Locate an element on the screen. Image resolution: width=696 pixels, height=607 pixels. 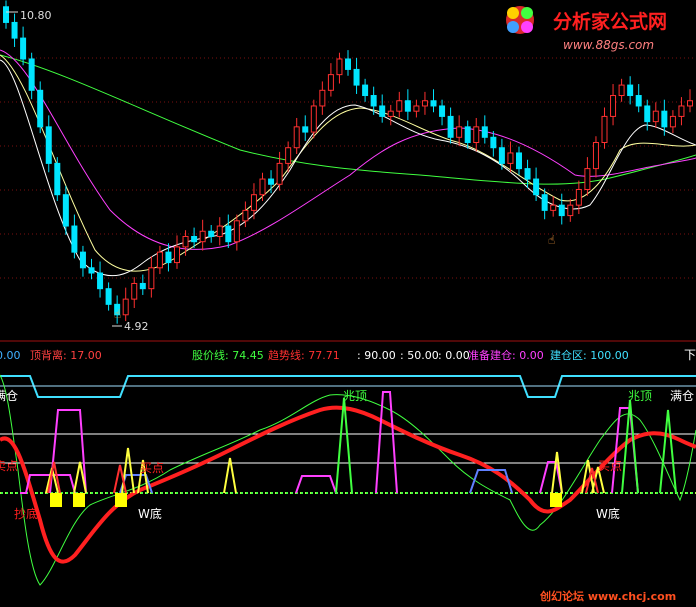
legend-item: 建仓区: 100.00 is located at coordinates (589, 355).